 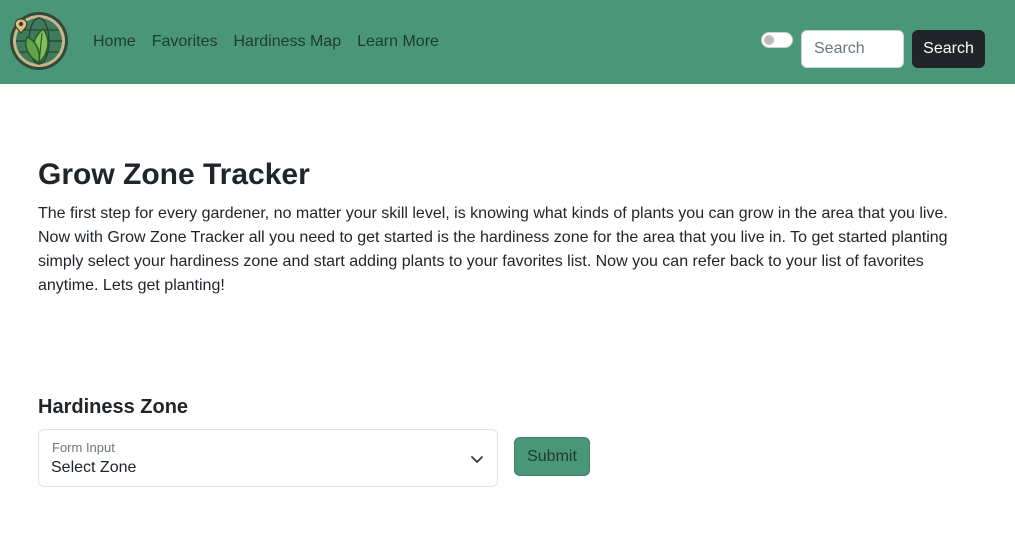 I want to click on nav-link-favorites: Favorites, so click(x=185, y=41).